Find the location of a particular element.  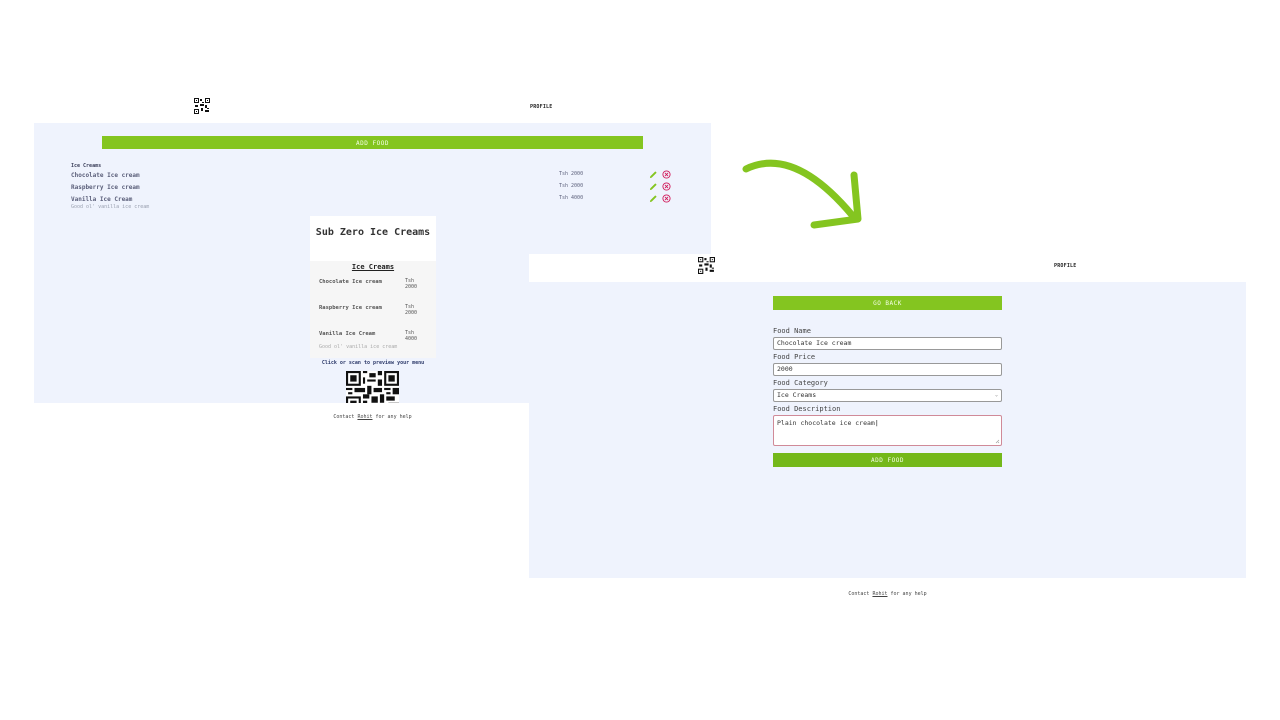

list-item-name: Raspberry Ice cream is located at coordinates (105, 187).